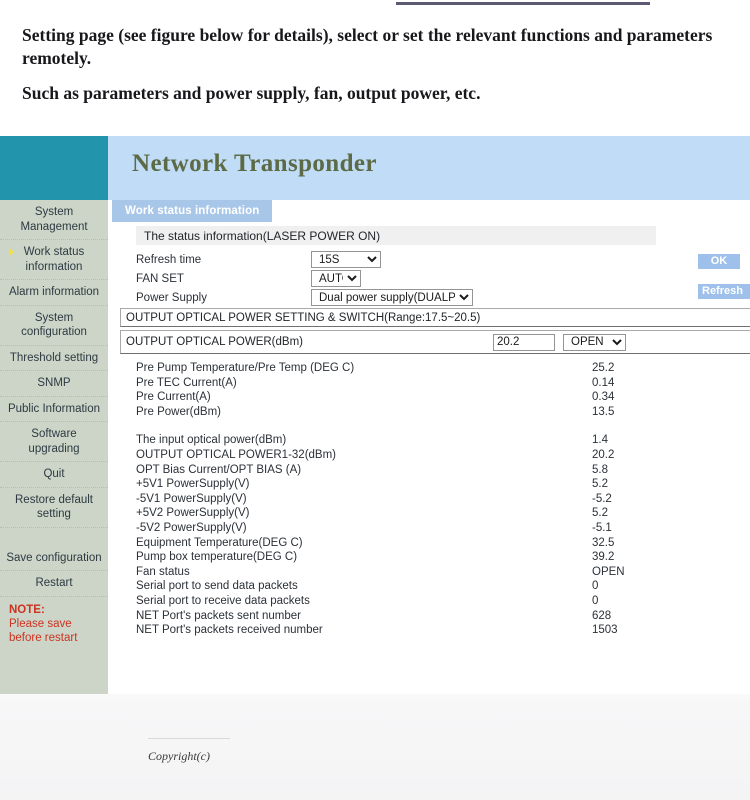 Image resolution: width=750 pixels, height=800 pixels. Describe the element at coordinates (429, 168) in the screenshot. I see `app-banner: Network Transponder` at that location.